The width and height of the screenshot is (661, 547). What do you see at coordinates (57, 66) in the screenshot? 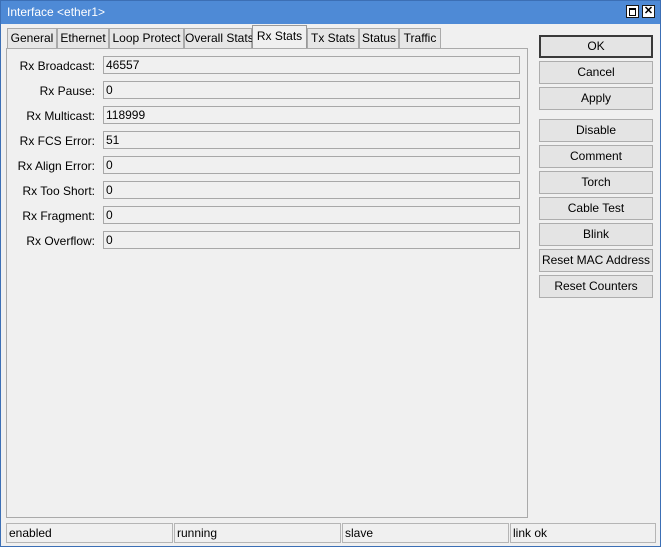
I see `rx-broadcast-label: Rx Broadcast:` at bounding box center [57, 66].